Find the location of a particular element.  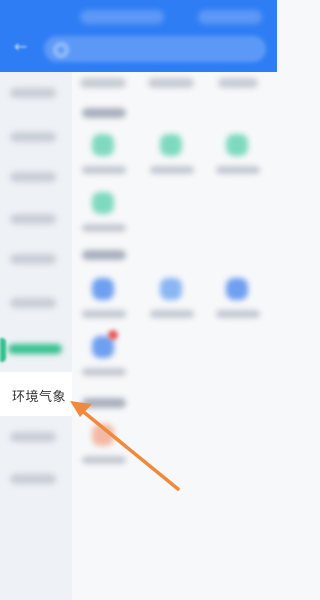

arrow-shaft is located at coordinates (129, 449).